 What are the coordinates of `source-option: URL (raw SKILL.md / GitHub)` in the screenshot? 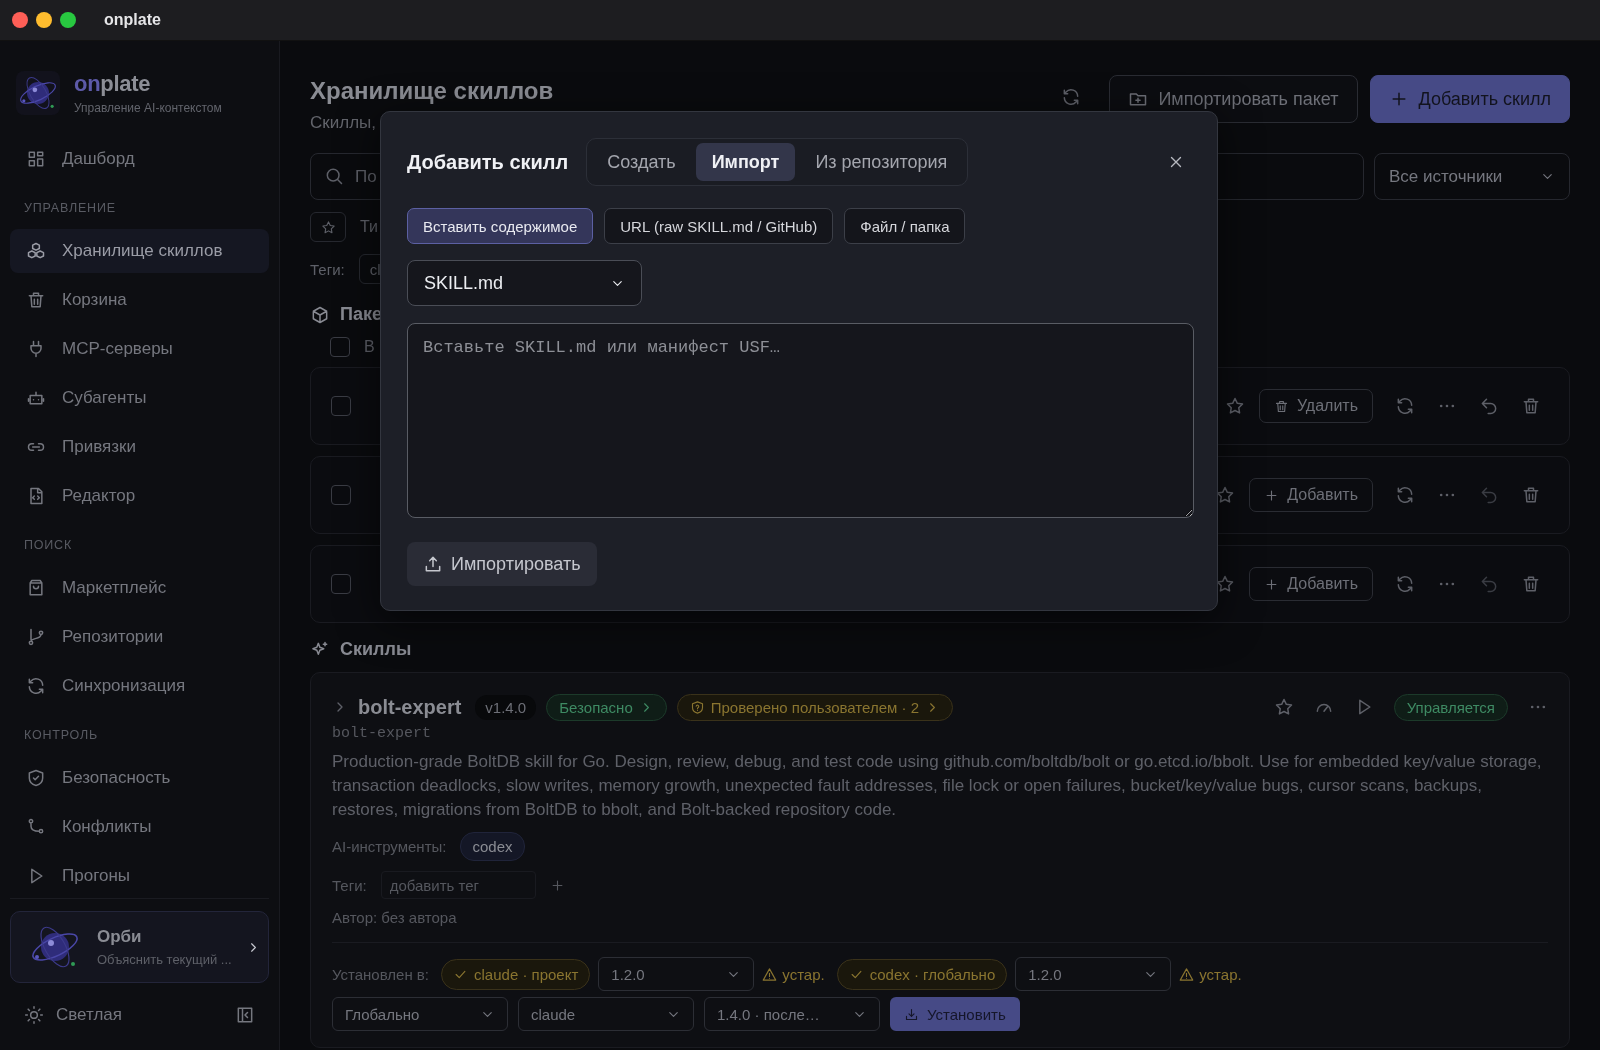 It's located at (719, 226).